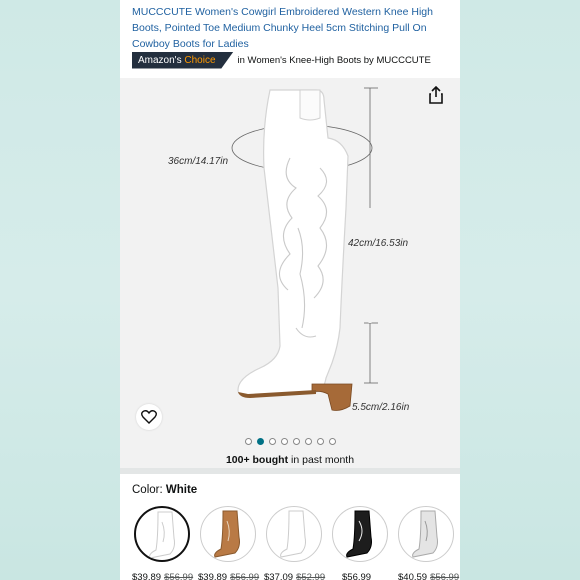 This screenshot has width=580, height=580. I want to click on price-current: $56.99, so click(357, 576).